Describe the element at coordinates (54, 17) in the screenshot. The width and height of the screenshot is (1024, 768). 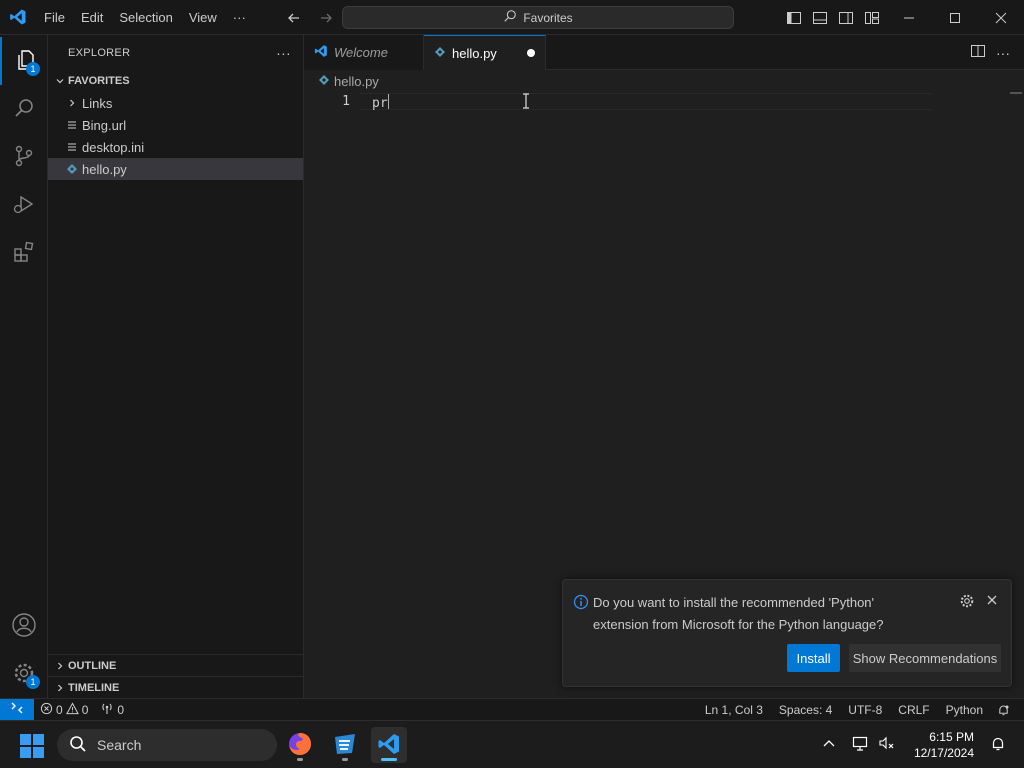
I see `menu-file: File` at that location.